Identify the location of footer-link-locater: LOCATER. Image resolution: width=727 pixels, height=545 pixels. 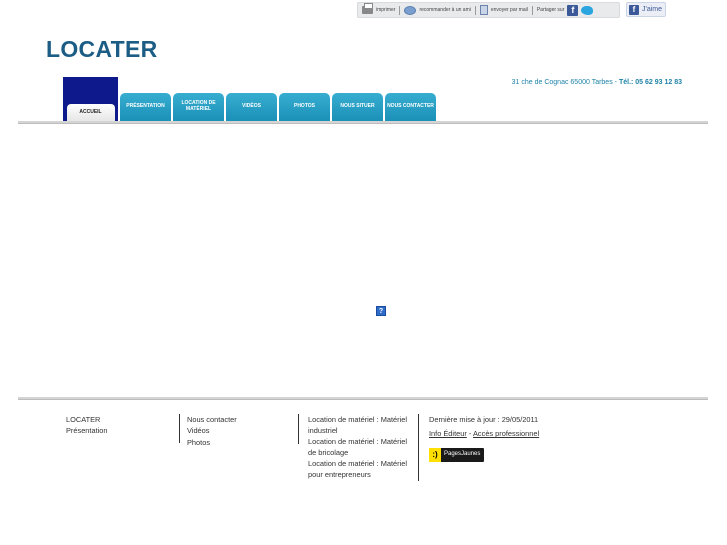
(116, 419).